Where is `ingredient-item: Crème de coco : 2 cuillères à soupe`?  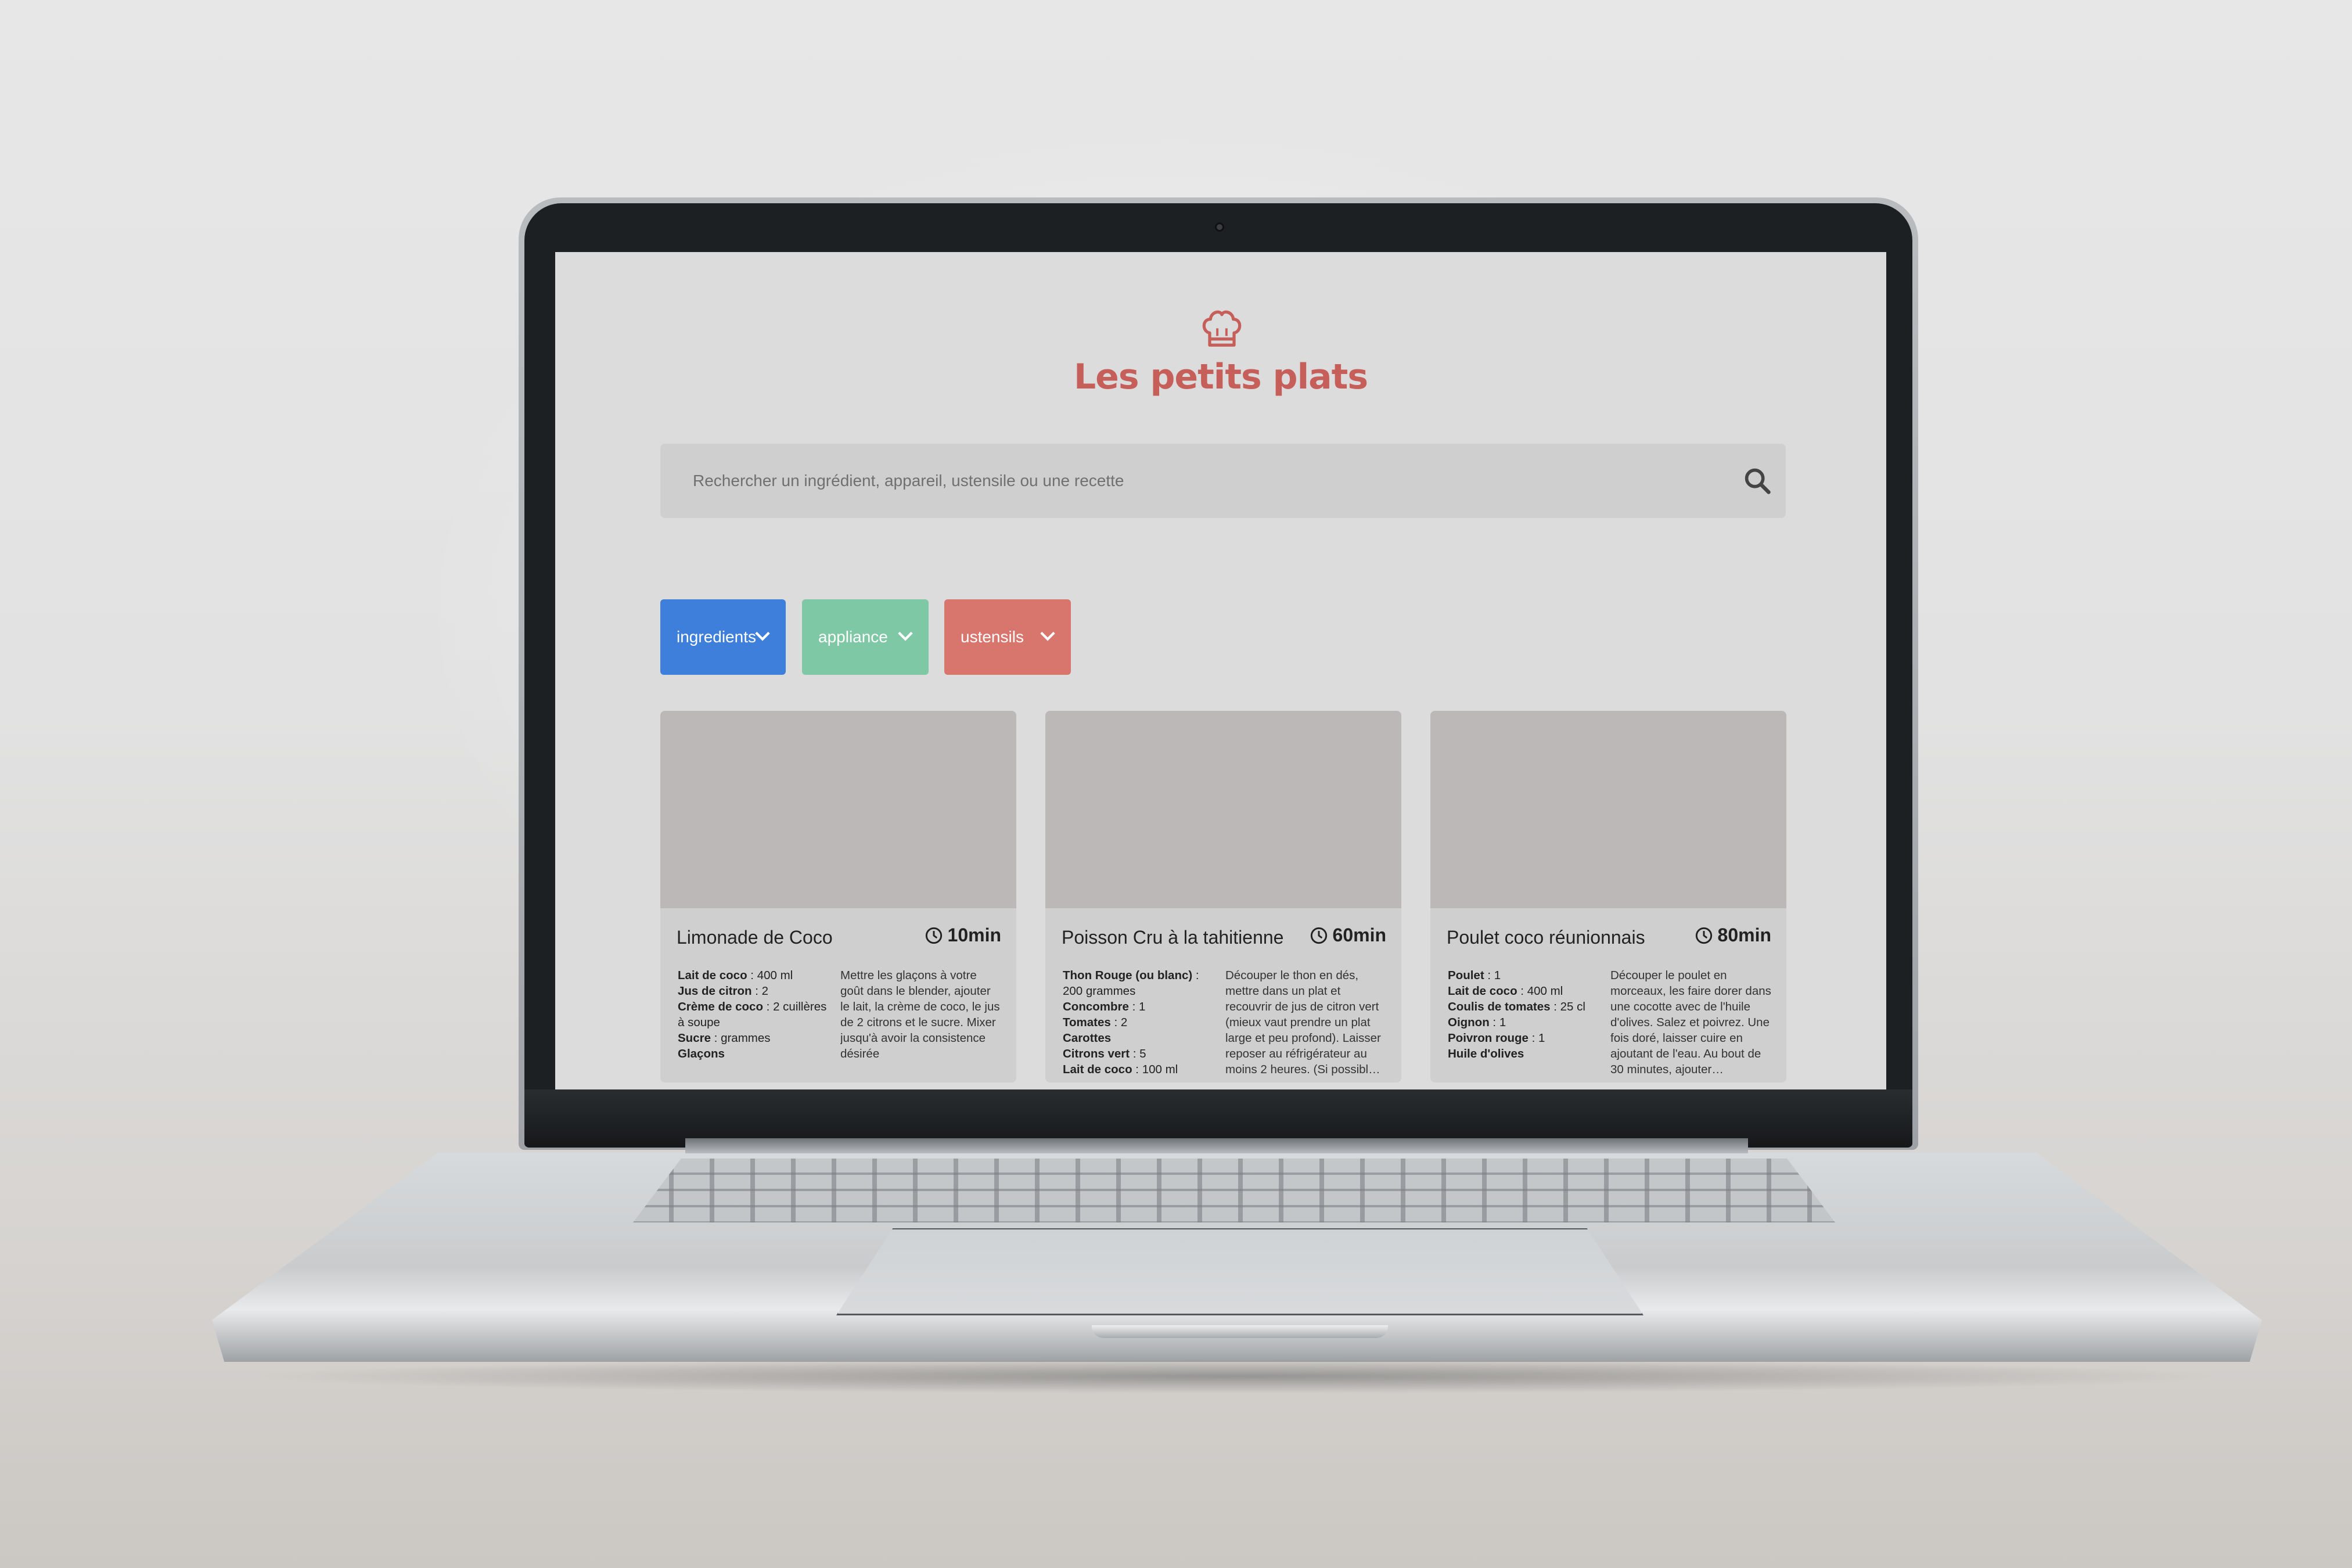
ingredient-item: Crème de coco : 2 cuillères à soupe is located at coordinates (752, 1014).